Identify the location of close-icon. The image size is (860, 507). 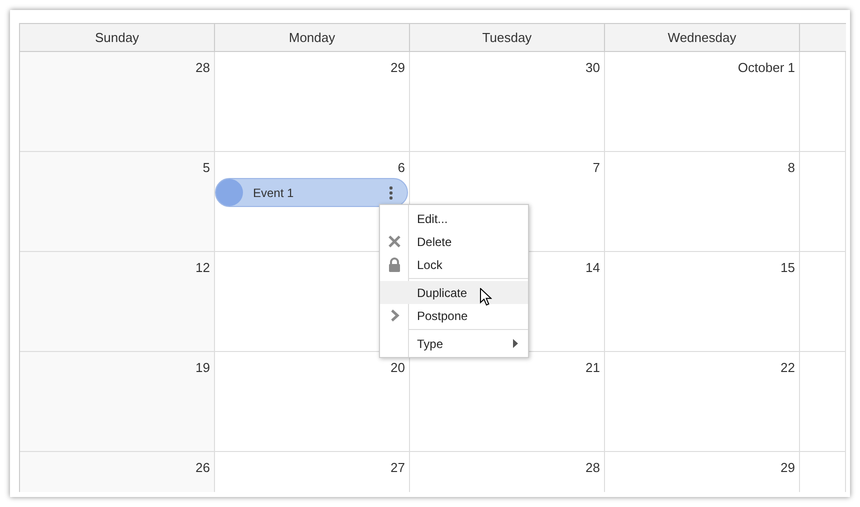
(394, 241).